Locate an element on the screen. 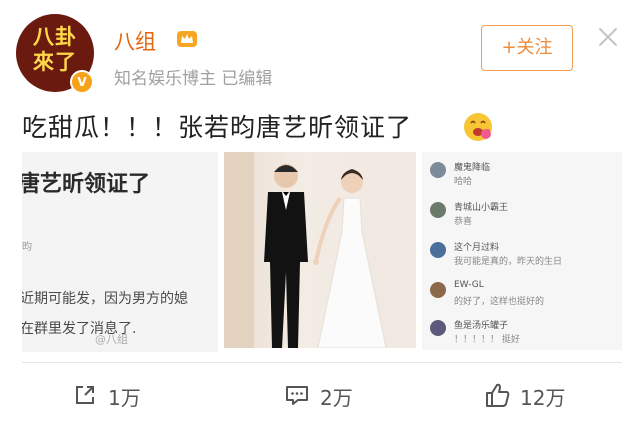  comment-item: 这个月过料 我可能是真的，昨天的生日 is located at coordinates (525, 258).